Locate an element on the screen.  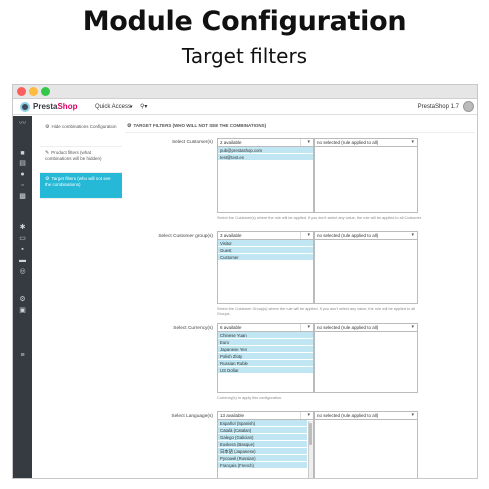
list-item: Galego (Galician) is located at coordinates (262, 437).